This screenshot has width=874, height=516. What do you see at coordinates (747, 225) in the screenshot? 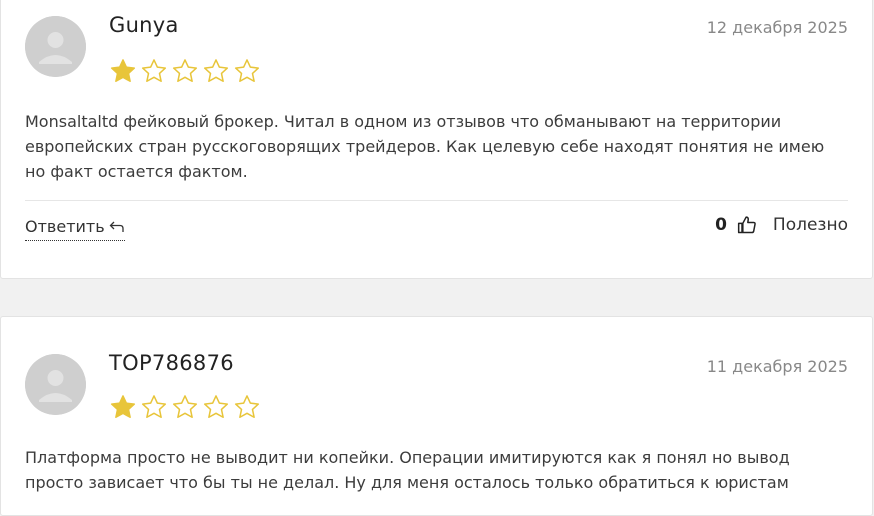
I see `thumbs-up-icon` at bounding box center [747, 225].